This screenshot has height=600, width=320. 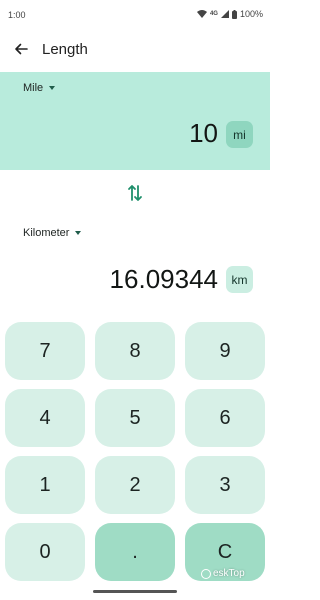 What do you see at coordinates (33, 88) in the screenshot?
I see `from-unit-label: Mile` at bounding box center [33, 88].